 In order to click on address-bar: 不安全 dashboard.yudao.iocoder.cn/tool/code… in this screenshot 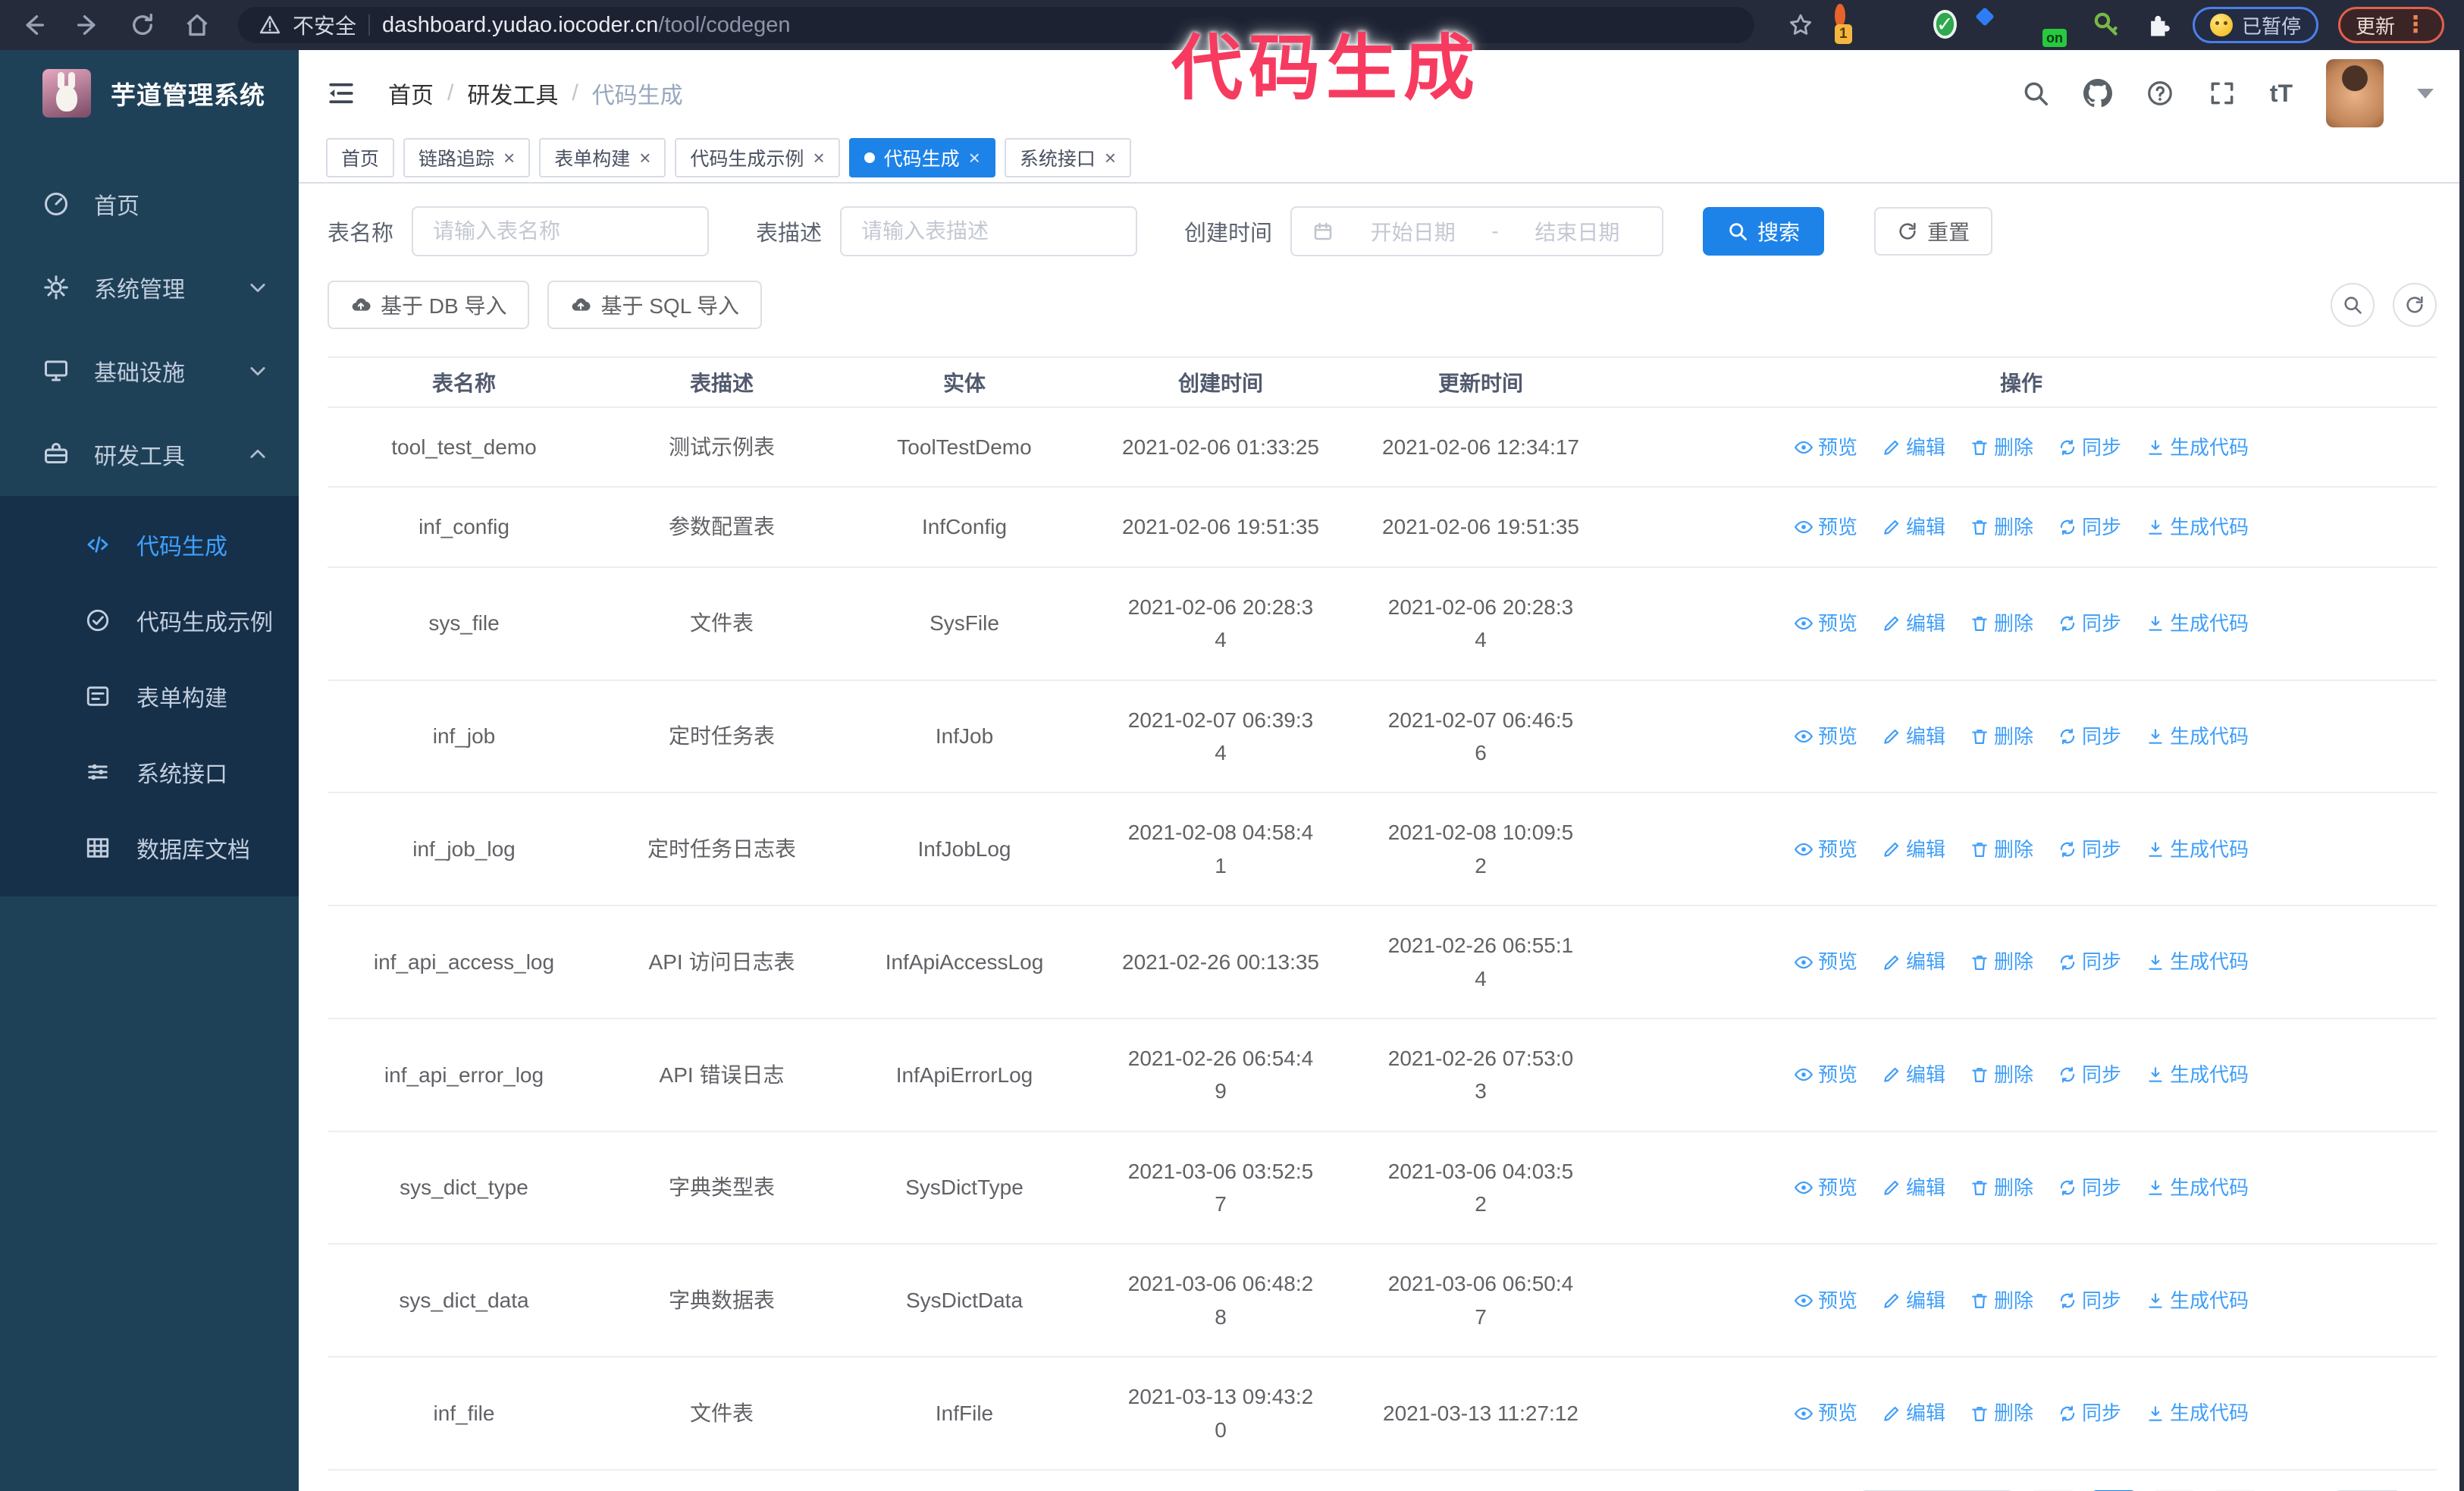, I will do `click(996, 25)`.